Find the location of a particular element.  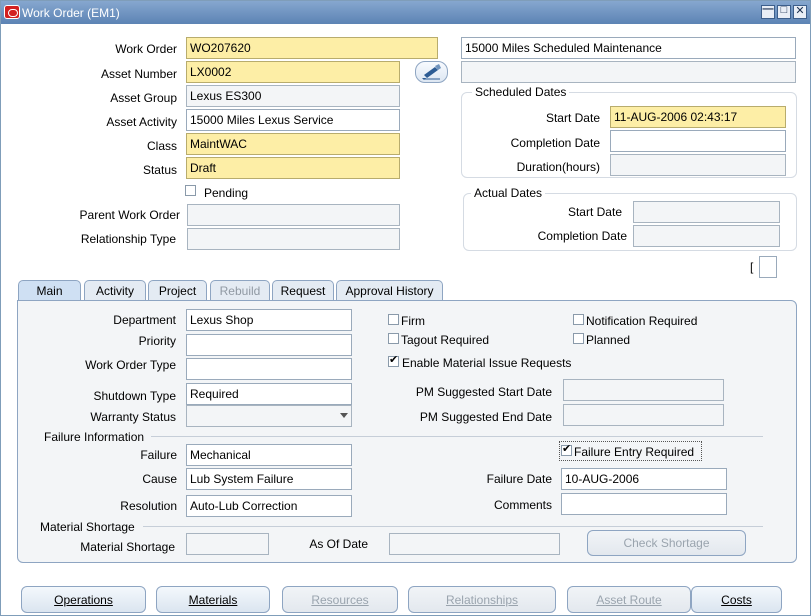

tagout-required-checkbox is located at coordinates (393, 338).